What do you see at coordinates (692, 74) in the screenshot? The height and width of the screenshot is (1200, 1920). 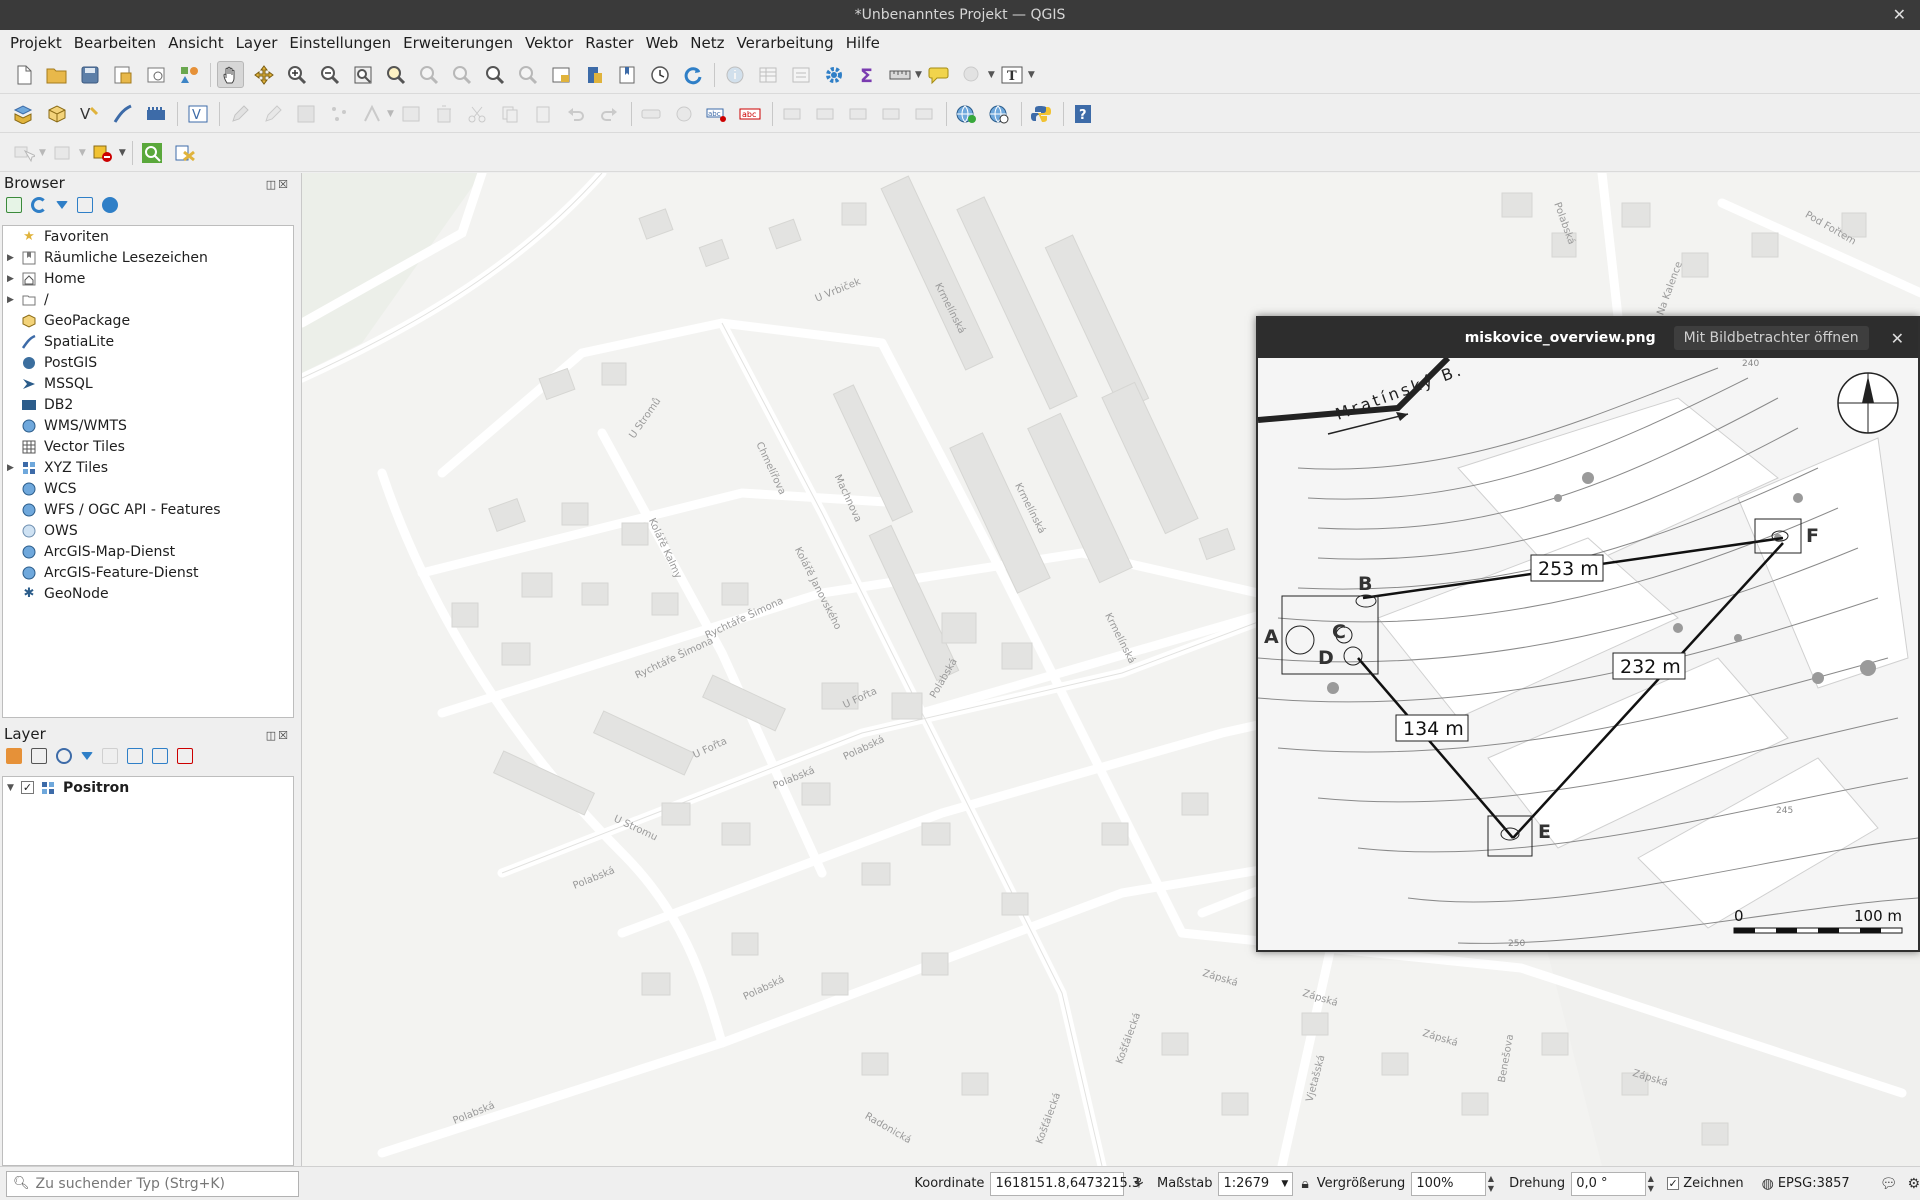 I see `refresh-button` at bounding box center [692, 74].